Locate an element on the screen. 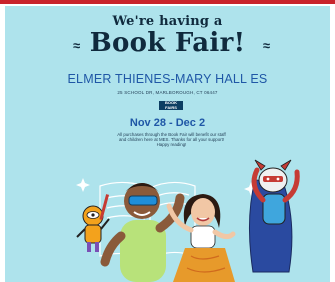 This screenshot has height=282, width=335. superhero-dog-character is located at coordinates (274, 216).